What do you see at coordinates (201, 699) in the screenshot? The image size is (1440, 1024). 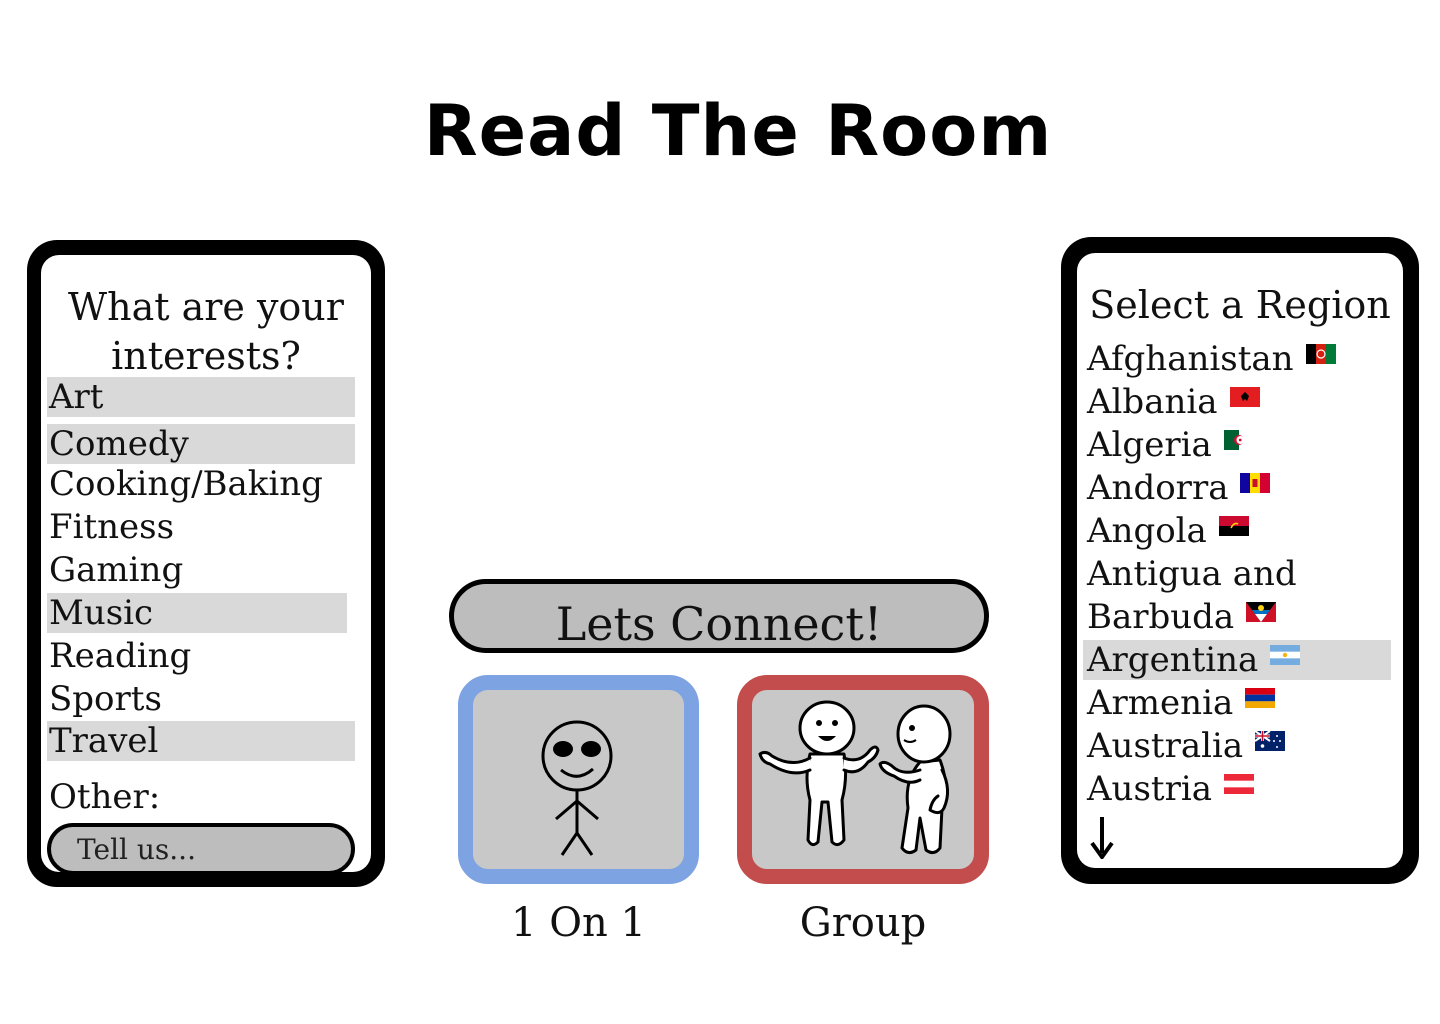 I see `interest-item-sports: Sports` at bounding box center [201, 699].